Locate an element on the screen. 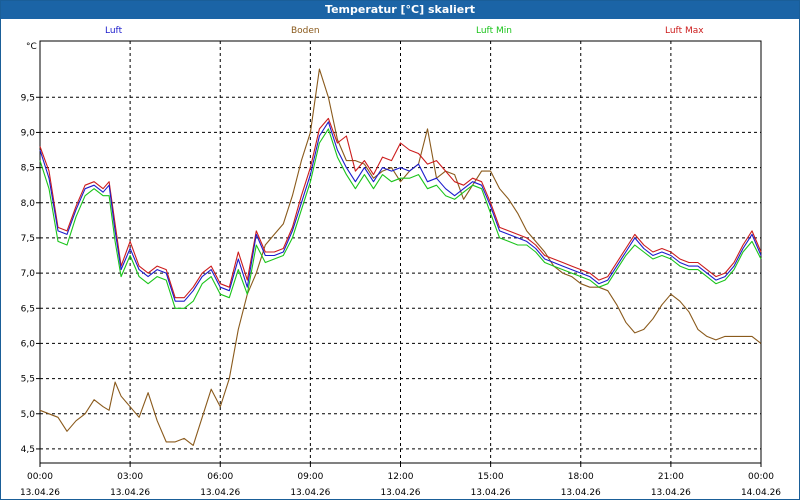  x-tick-time: 12:00 is located at coordinates (401, 477).